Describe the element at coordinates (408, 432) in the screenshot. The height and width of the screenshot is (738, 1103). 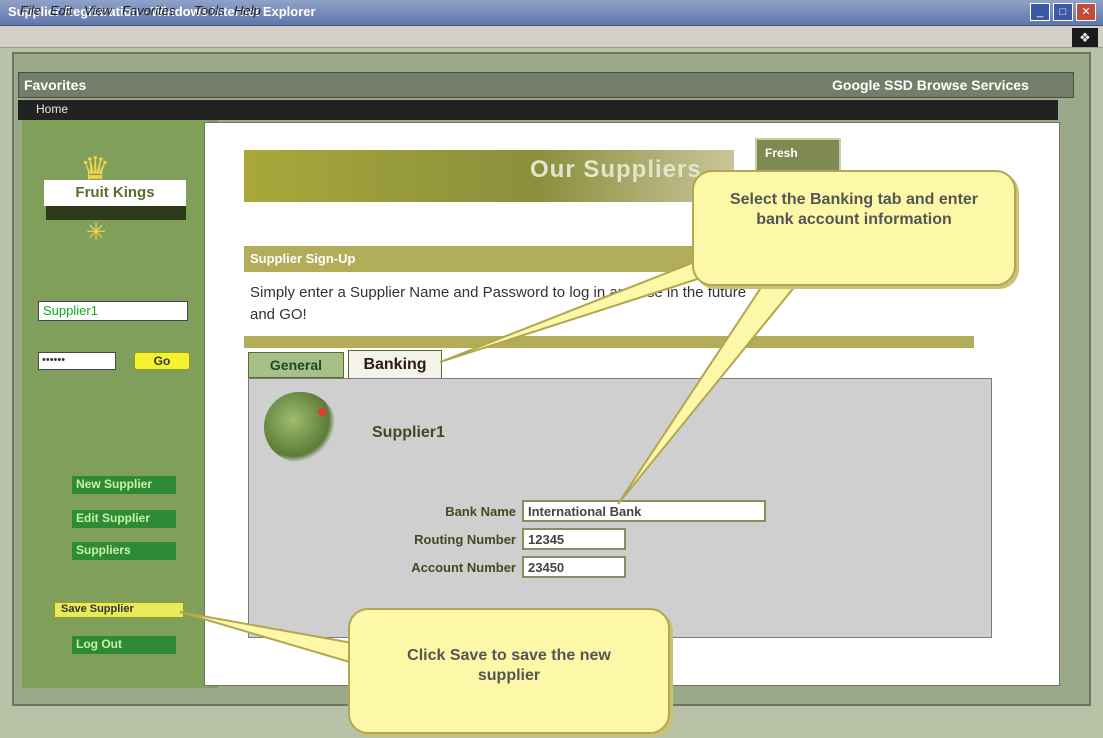
I see `panel-supplier-name: Supplier1` at that location.